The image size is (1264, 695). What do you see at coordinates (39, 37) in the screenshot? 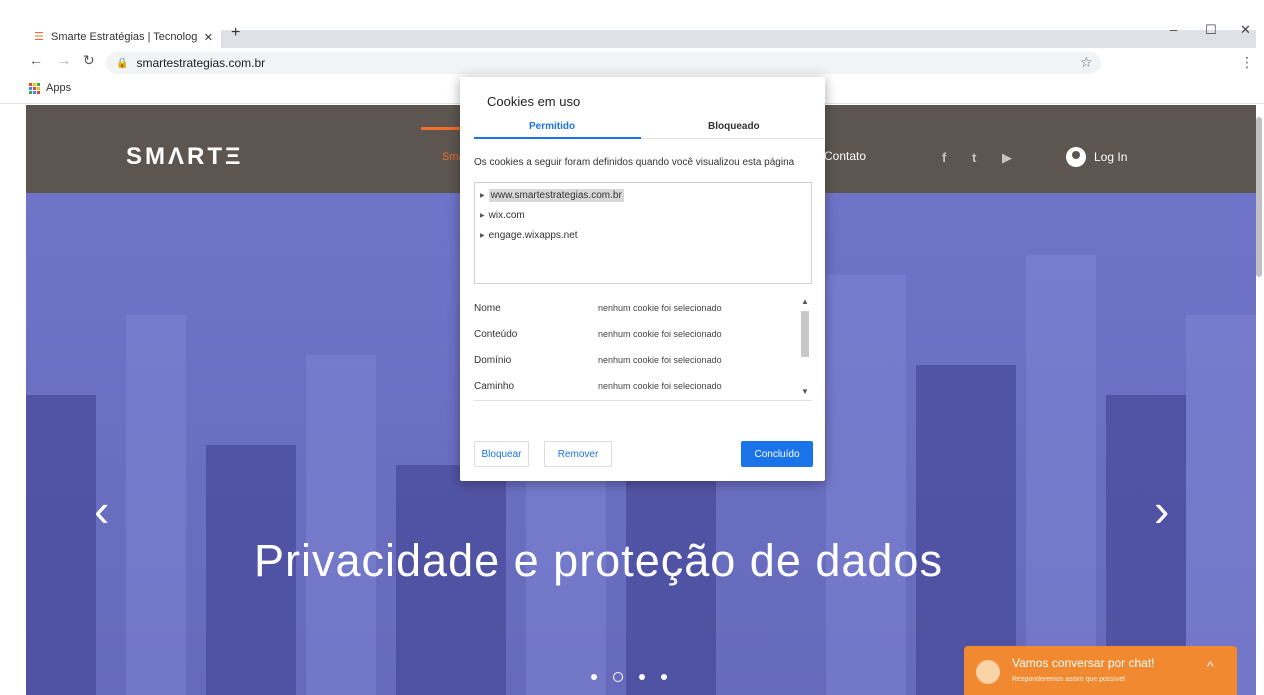
I see `site-favicon-icon: ☰` at bounding box center [39, 37].